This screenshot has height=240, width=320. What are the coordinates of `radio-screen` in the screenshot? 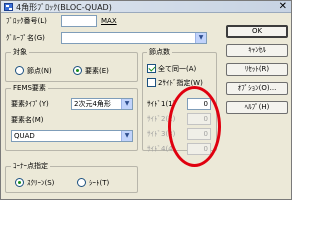 It's located at (19, 182).